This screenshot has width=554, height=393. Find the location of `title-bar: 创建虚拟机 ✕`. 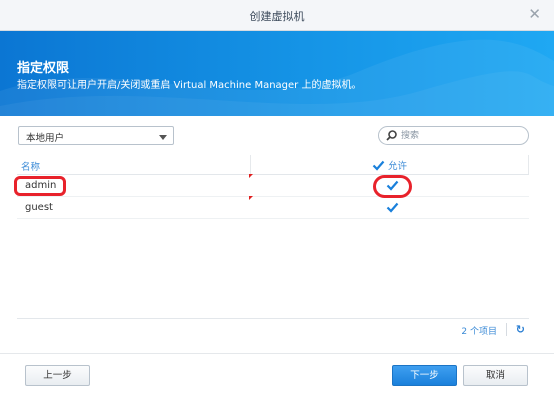

title-bar: 创建虚拟机 ✕ is located at coordinates (277, 15).